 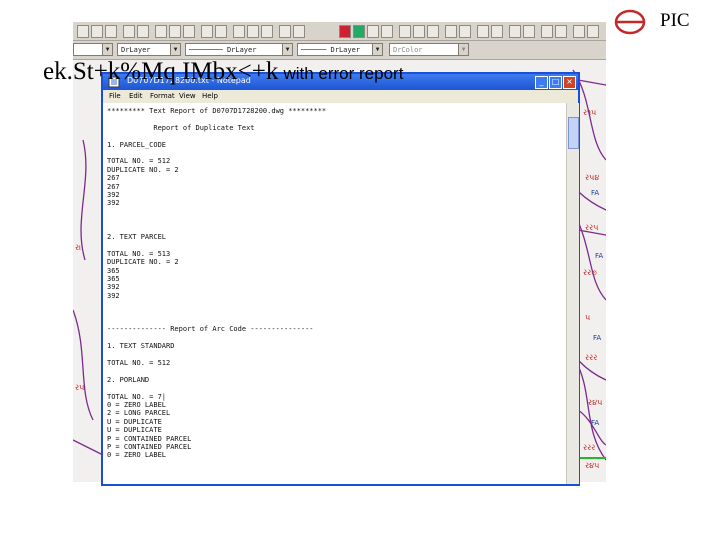 What do you see at coordinates (359, 31) in the screenshot?
I see `tool-green-icon` at bounding box center [359, 31].